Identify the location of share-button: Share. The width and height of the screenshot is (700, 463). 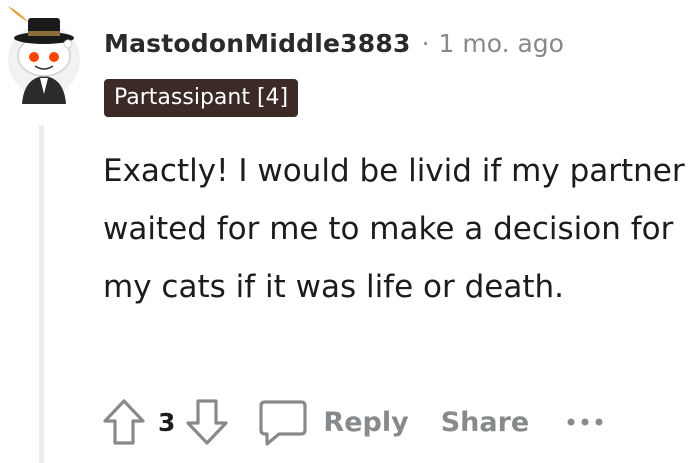
(485, 422).